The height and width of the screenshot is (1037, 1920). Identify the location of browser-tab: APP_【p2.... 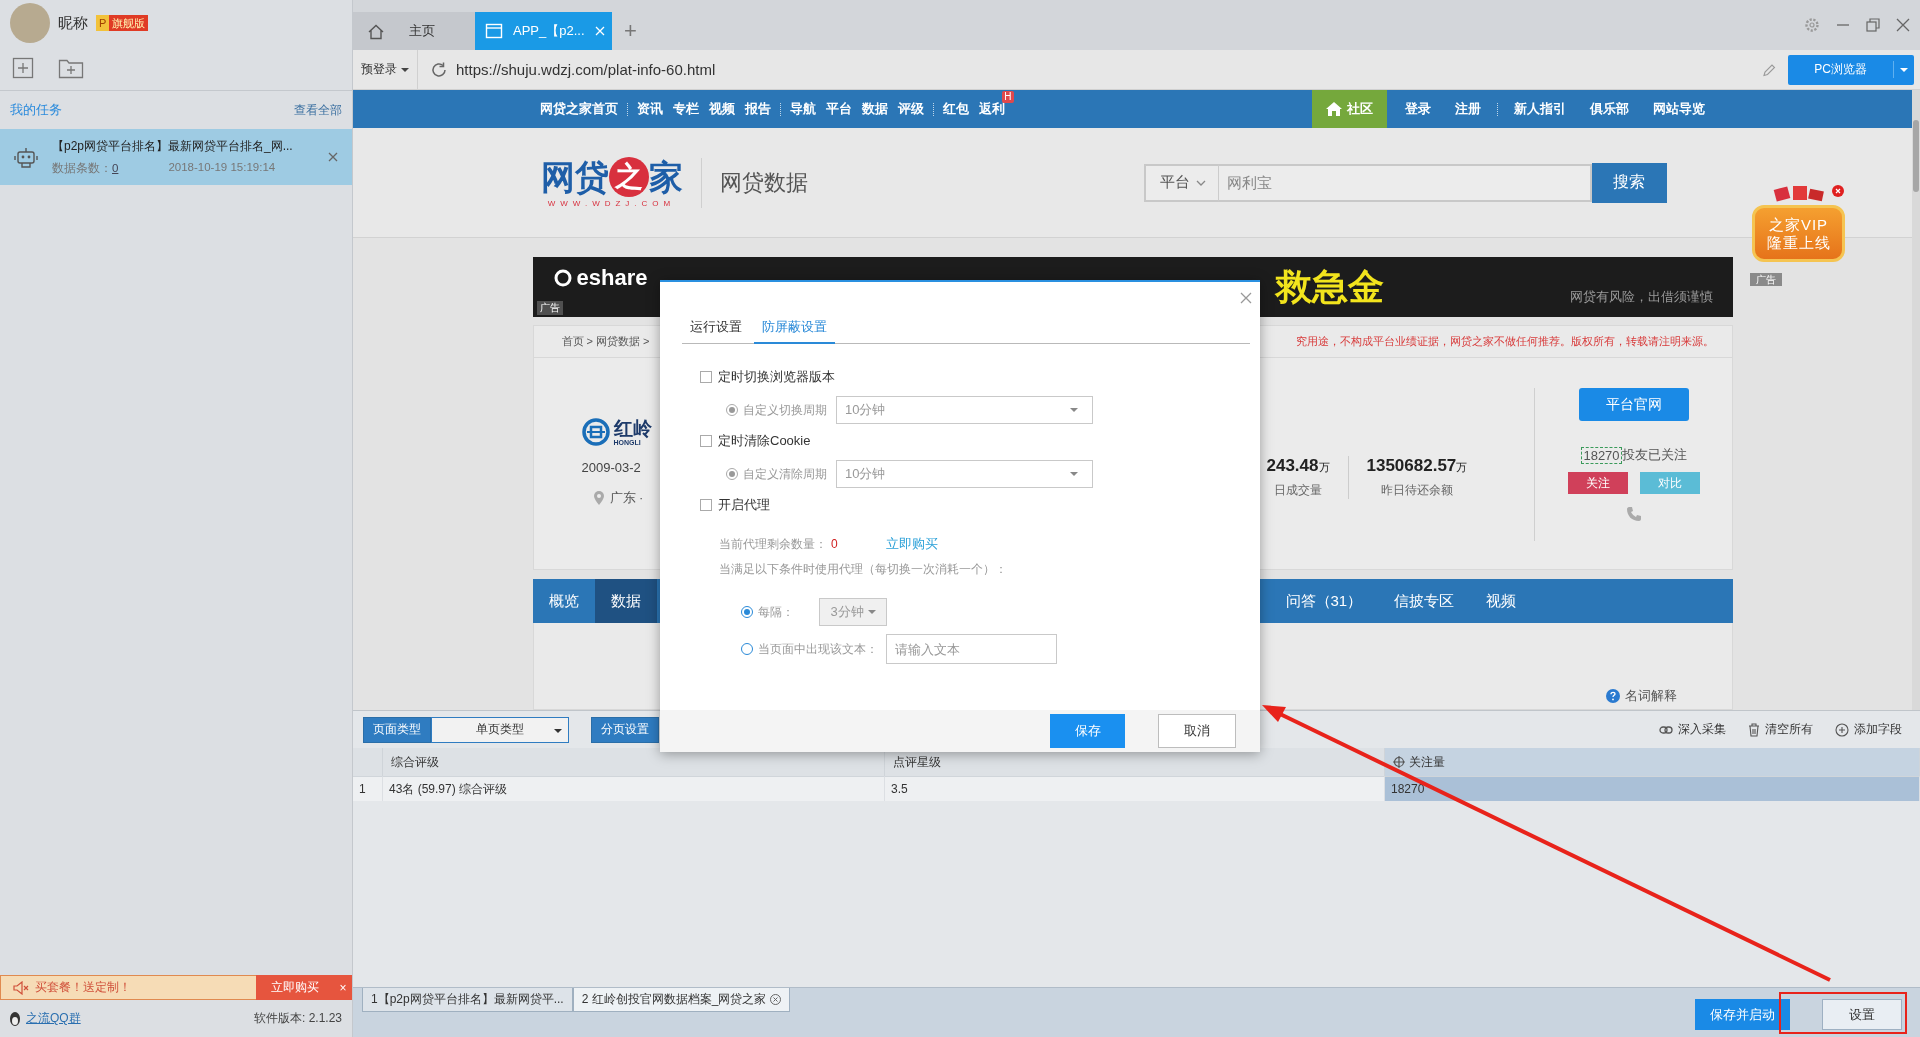
(543, 31).